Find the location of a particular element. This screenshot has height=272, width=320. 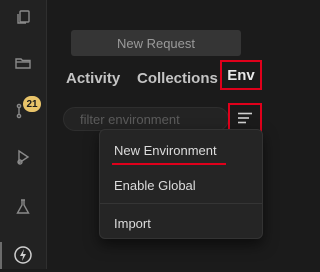

folder-icon is located at coordinates (23, 63).